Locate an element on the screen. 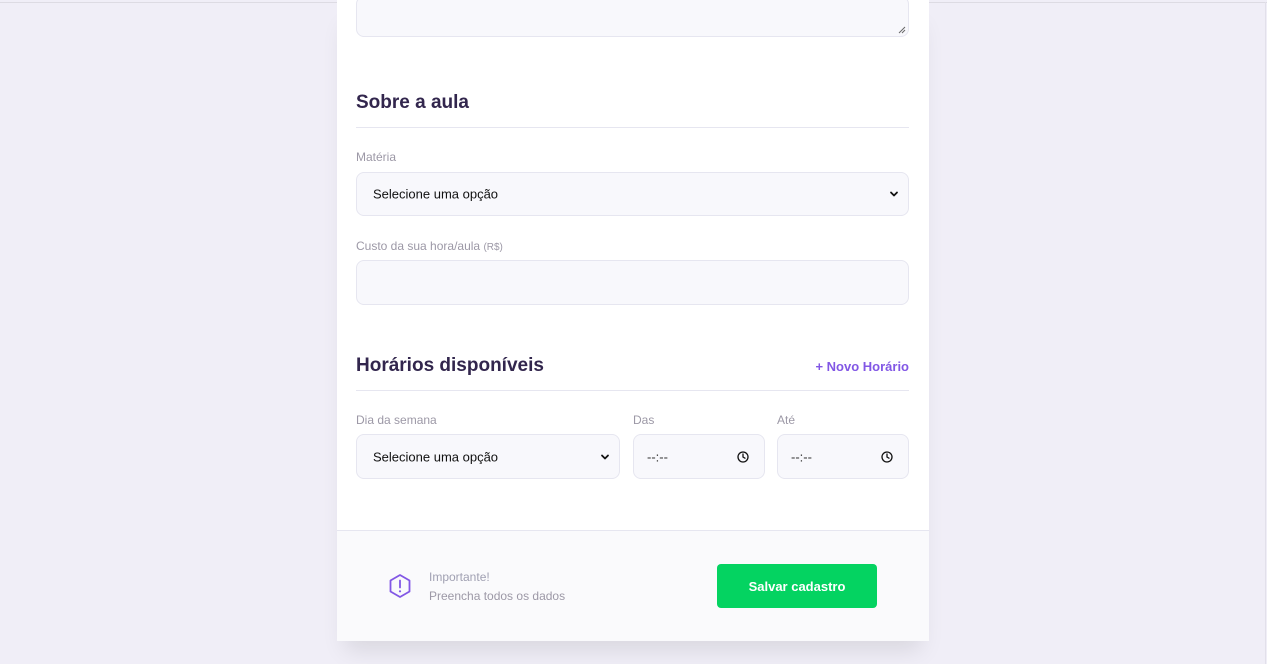  cost-input is located at coordinates (632, 282).